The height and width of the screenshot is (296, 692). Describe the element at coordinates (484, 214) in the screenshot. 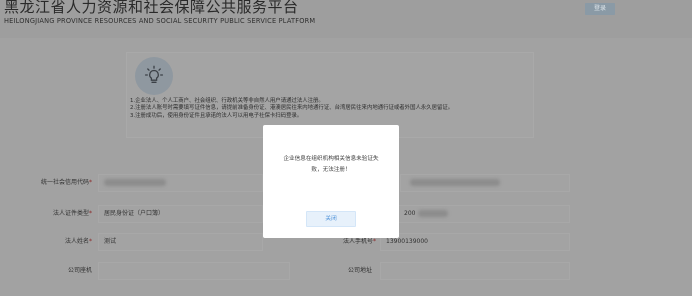

I see `legal-id-number-input: 200` at that location.